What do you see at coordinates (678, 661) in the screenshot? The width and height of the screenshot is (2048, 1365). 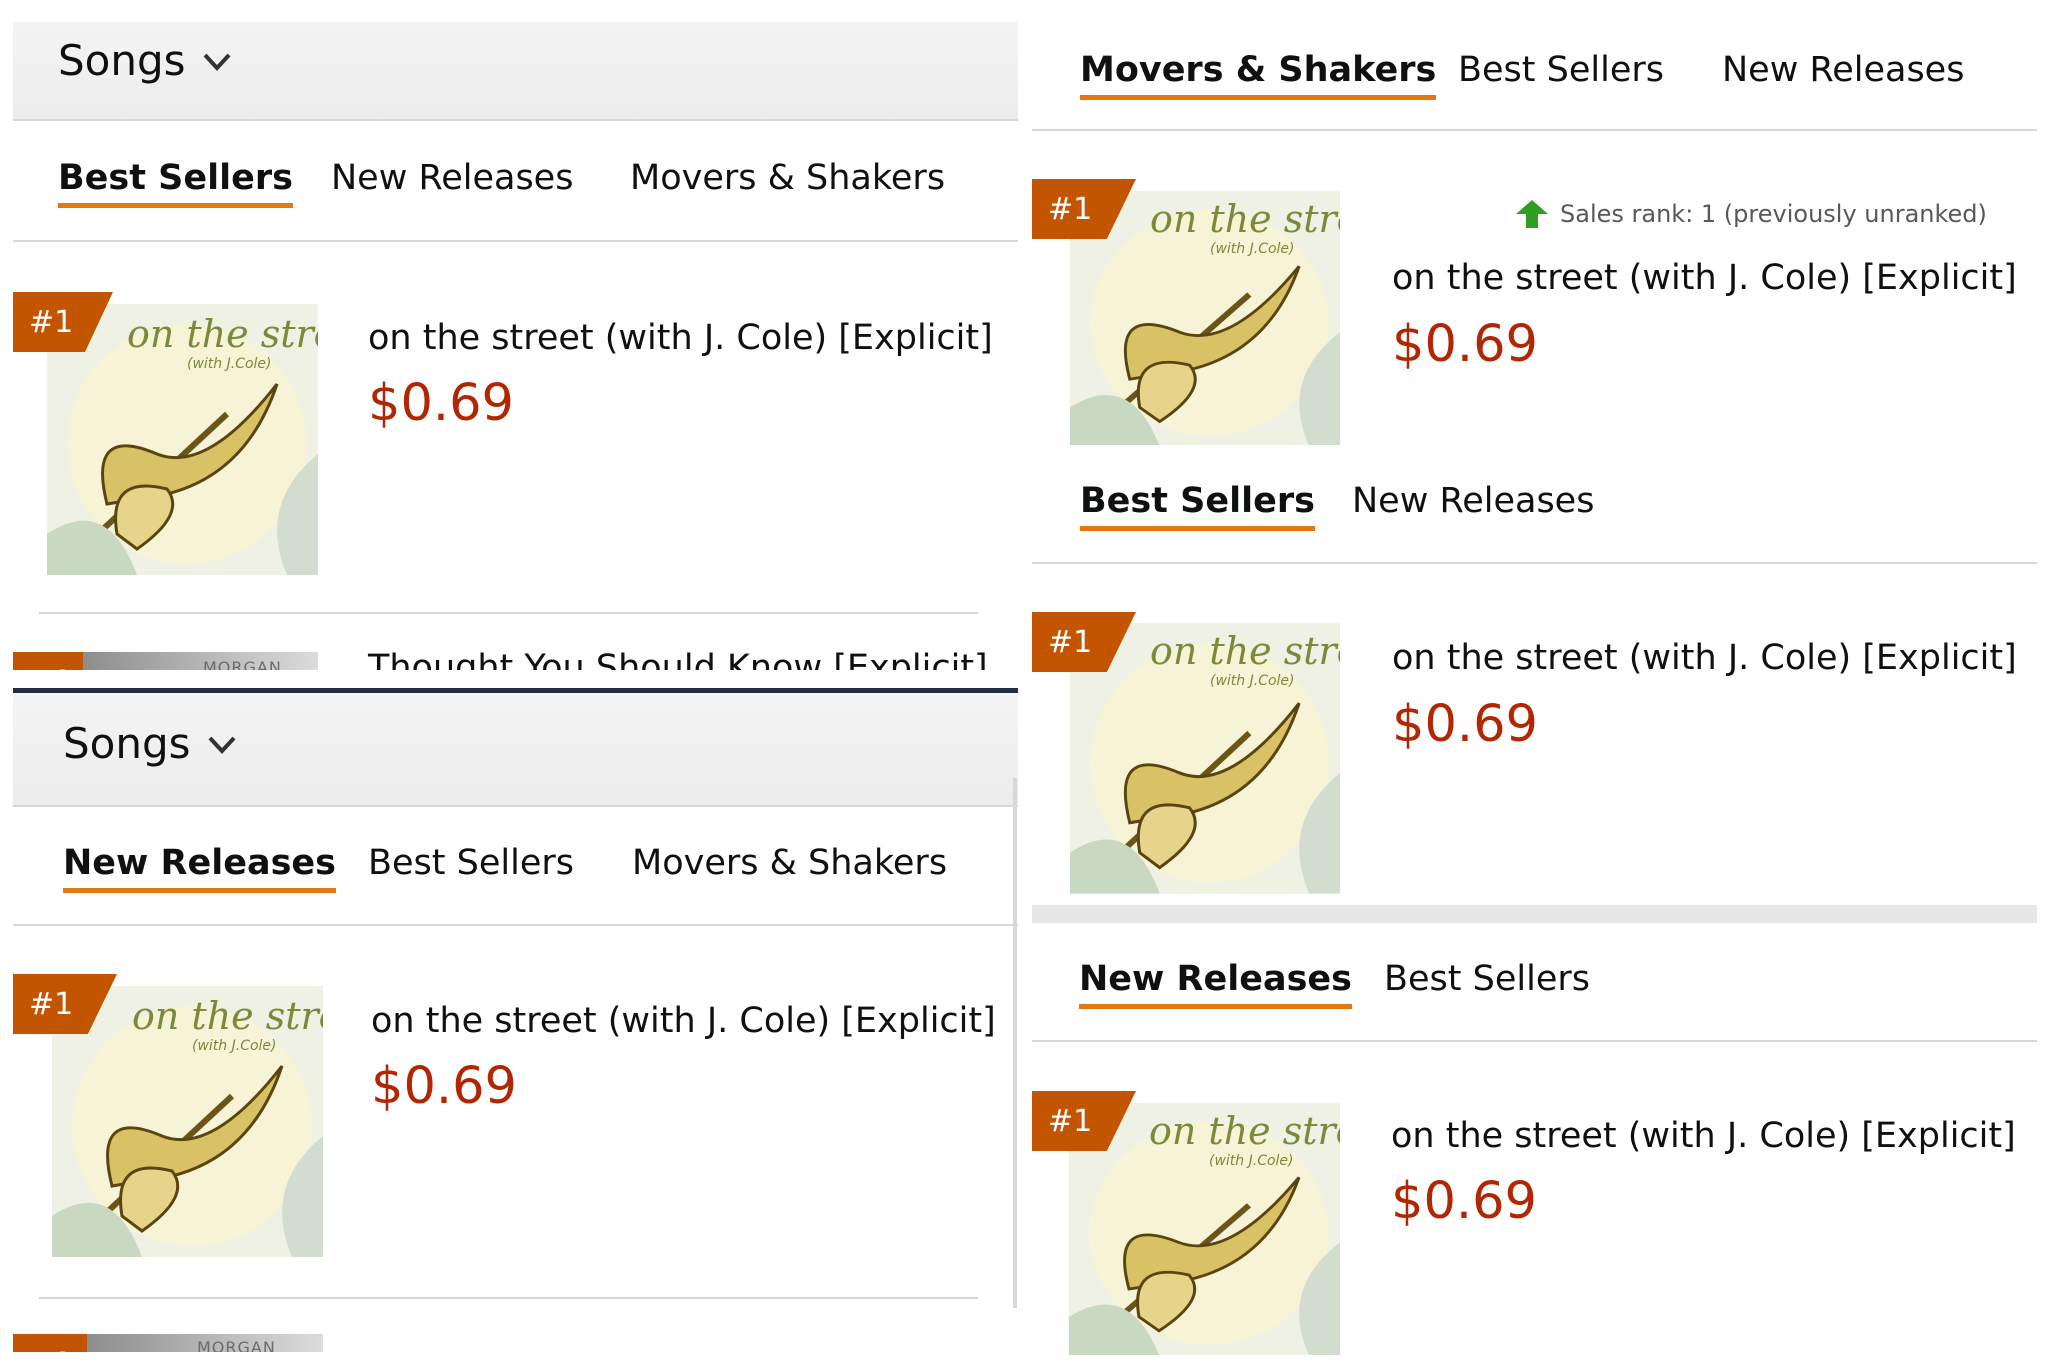 I see `song-title-next: Thought You Should Know [Explicit]` at bounding box center [678, 661].